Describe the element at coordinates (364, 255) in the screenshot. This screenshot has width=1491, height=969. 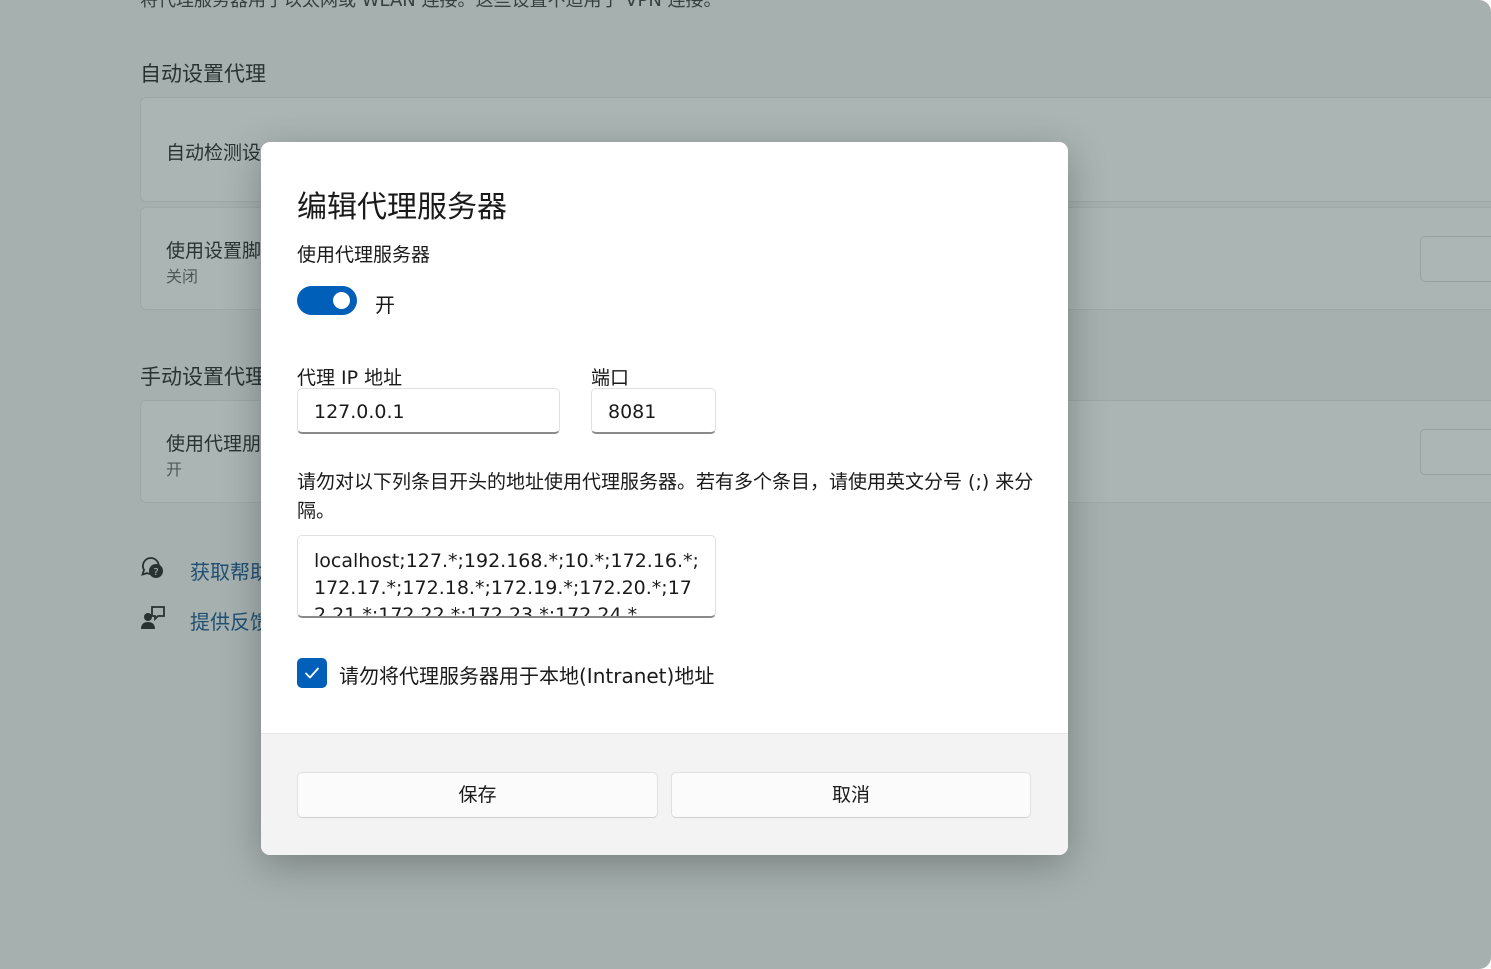
I see `use-proxy-label: 使用代理服务器` at that location.